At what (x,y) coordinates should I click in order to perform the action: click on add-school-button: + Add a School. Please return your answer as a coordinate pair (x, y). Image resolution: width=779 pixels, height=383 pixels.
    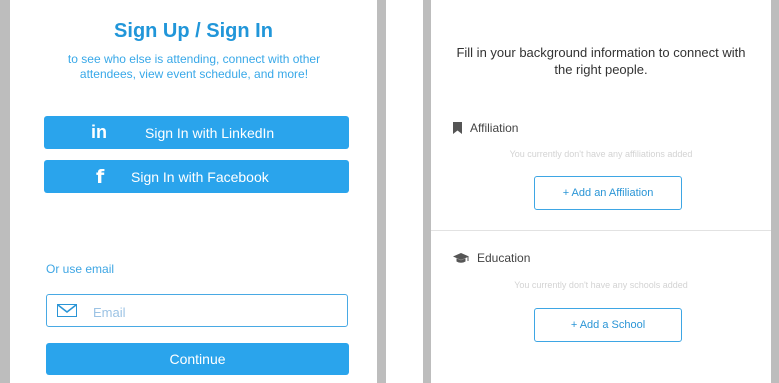
    Looking at the image, I should click on (608, 325).